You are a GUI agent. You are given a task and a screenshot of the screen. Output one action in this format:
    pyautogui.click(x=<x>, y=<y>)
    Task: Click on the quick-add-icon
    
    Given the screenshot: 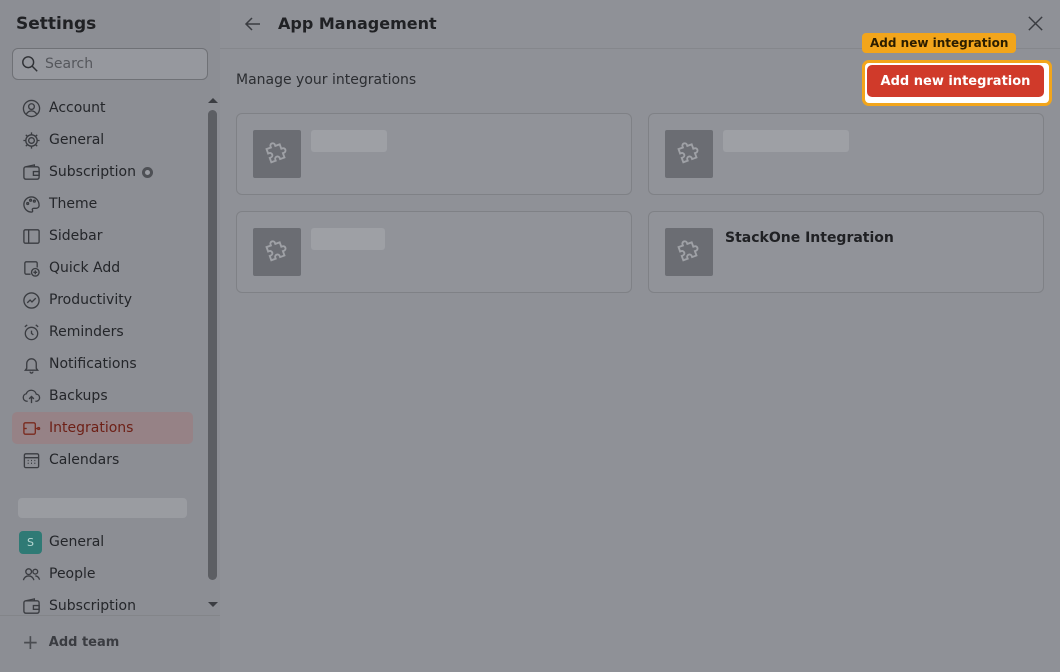 What is the action you would take?
    pyautogui.click(x=31, y=268)
    